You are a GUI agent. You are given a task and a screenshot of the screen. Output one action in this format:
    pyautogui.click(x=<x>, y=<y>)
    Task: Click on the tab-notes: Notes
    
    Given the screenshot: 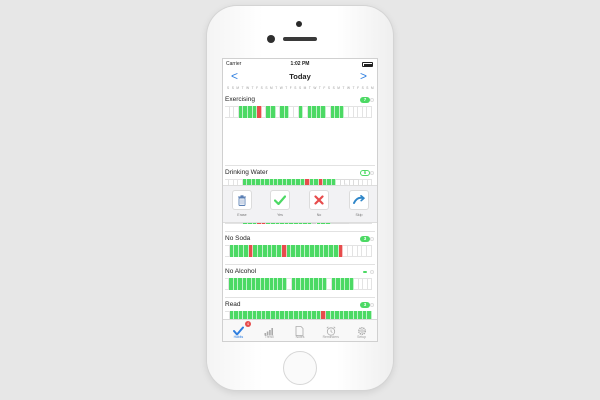 What is the action you would take?
    pyautogui.click(x=300, y=330)
    